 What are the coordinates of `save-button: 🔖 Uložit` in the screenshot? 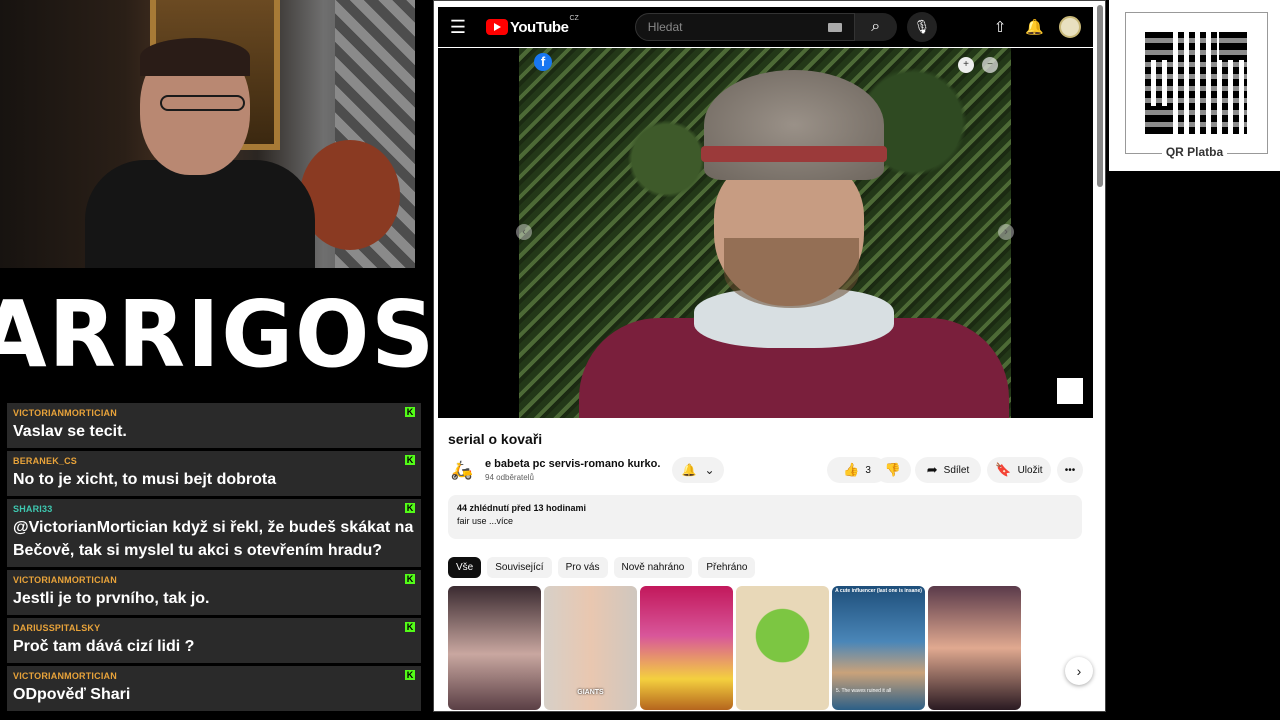 It's located at (1019, 470).